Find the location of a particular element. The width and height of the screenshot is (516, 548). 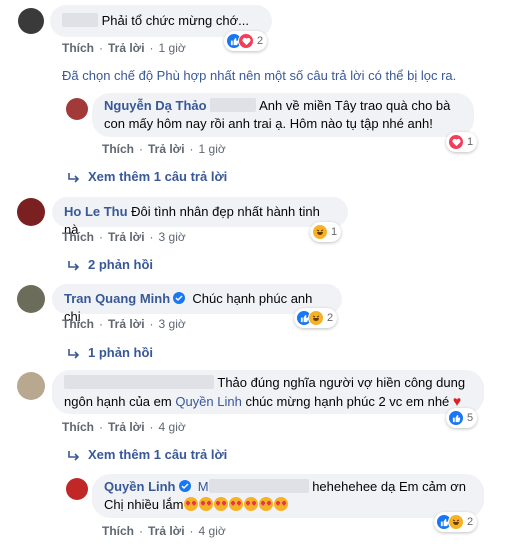

mention-link: Quyền Linh is located at coordinates (208, 401).